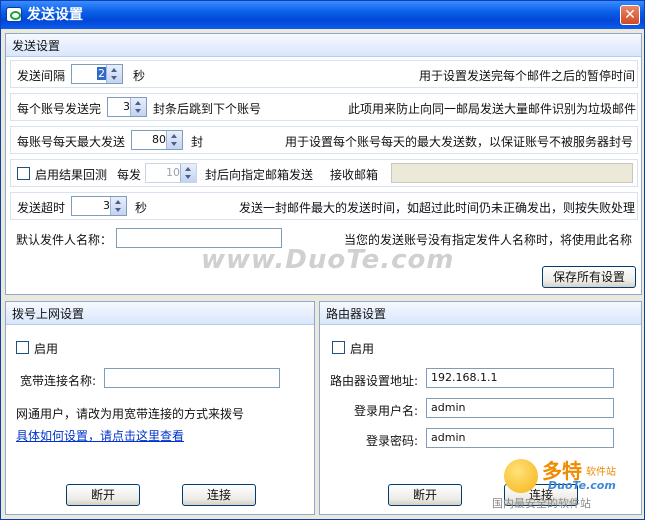 The width and height of the screenshot is (645, 520). Describe the element at coordinates (437, 208) in the screenshot. I see `timeout-desc: 发送一封邮件最大的发送时间，如超过此时间仍未正确发出，则按失败处理` at that location.